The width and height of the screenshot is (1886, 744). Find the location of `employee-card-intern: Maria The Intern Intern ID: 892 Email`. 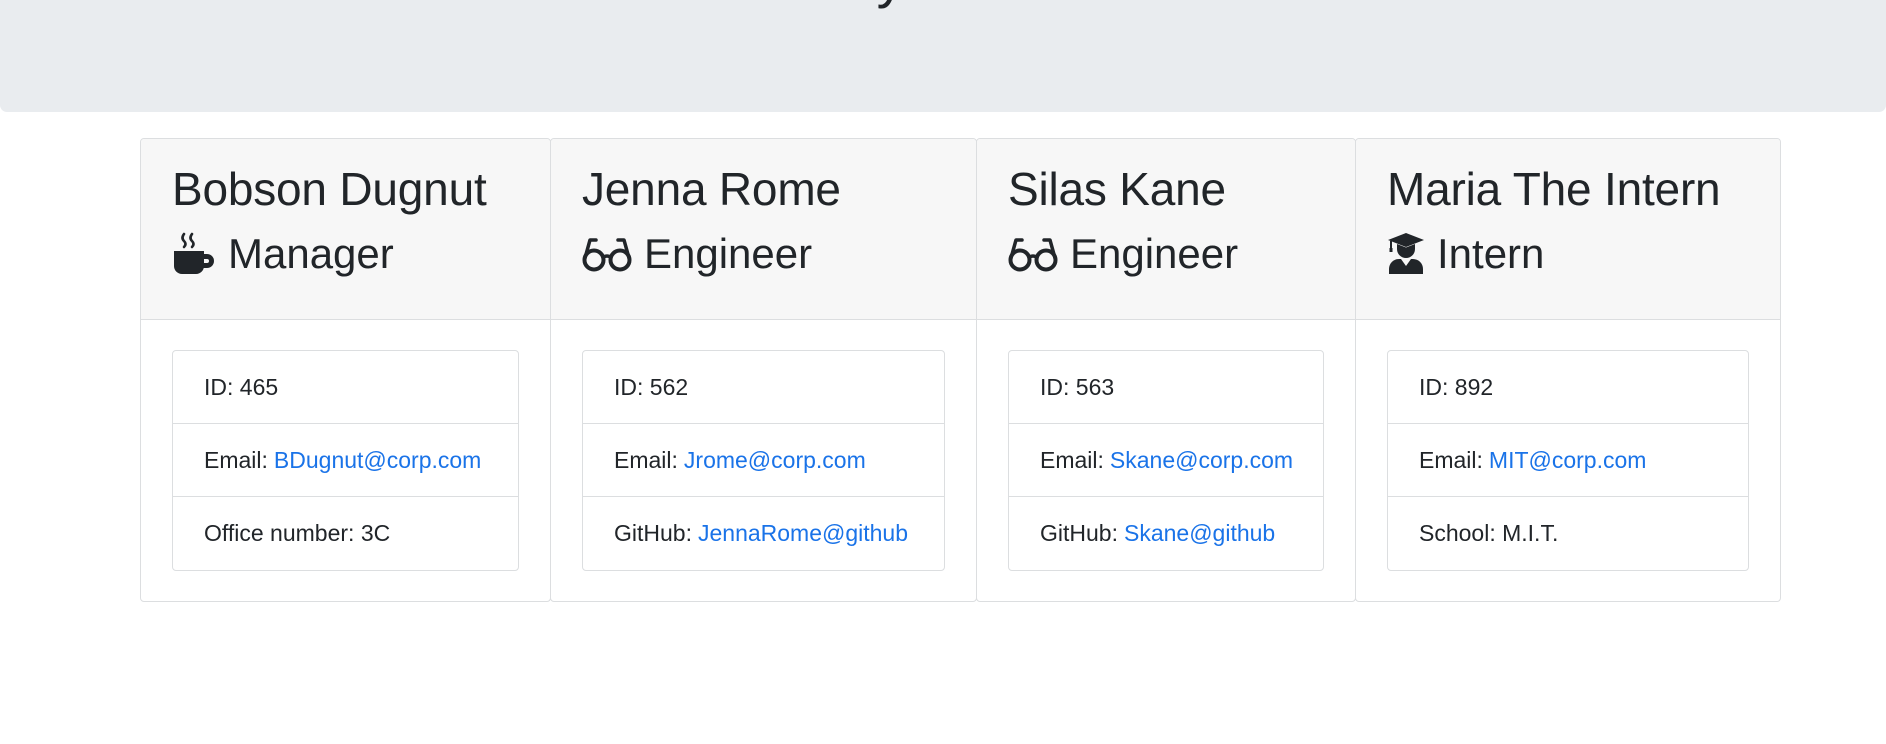

employee-card-intern: Maria The Intern Intern ID: 892 Email is located at coordinates (1568, 370).